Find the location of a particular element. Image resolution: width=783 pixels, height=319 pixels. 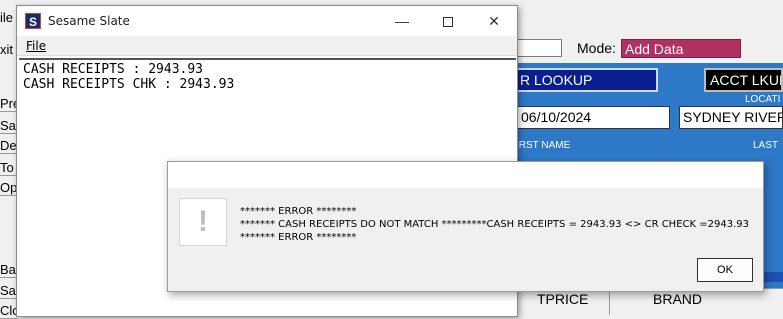

bg-menu-file: ile is located at coordinates (6, 17).